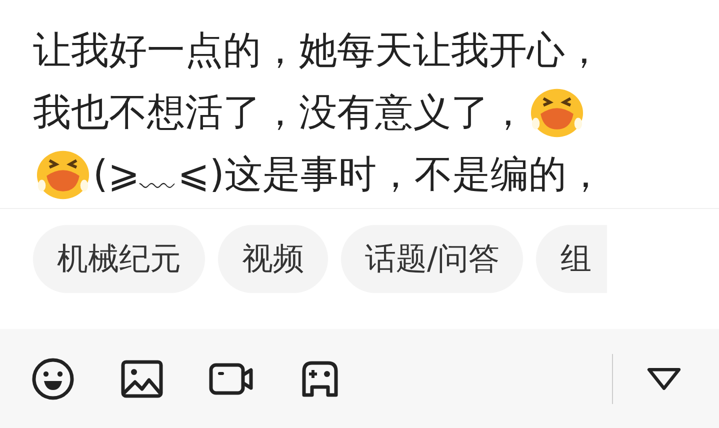  Describe the element at coordinates (572, 259) in the screenshot. I see `topic-tag: 组` at that location.